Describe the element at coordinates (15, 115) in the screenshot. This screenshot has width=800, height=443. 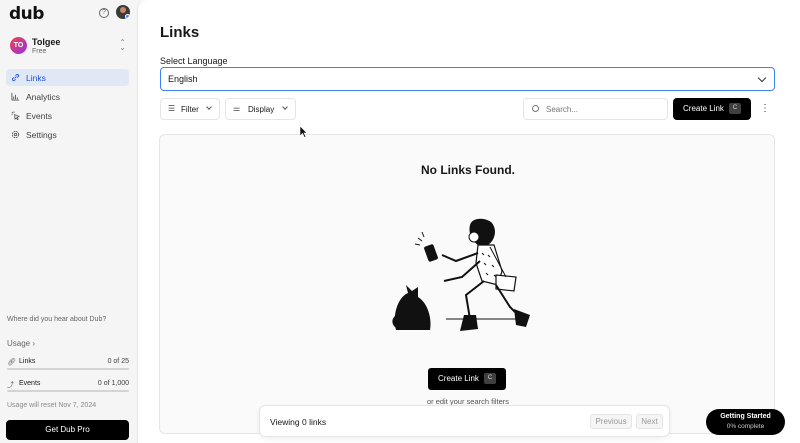
I see `cursor-click-icon` at that location.